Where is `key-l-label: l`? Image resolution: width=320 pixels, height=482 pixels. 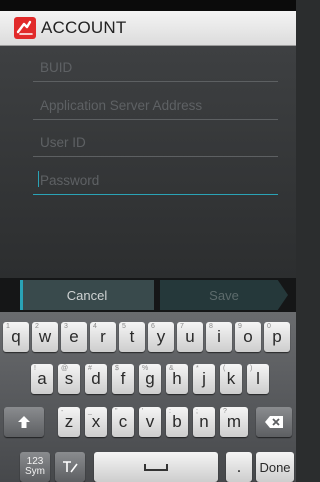 key-l-label: l is located at coordinates (258, 378).